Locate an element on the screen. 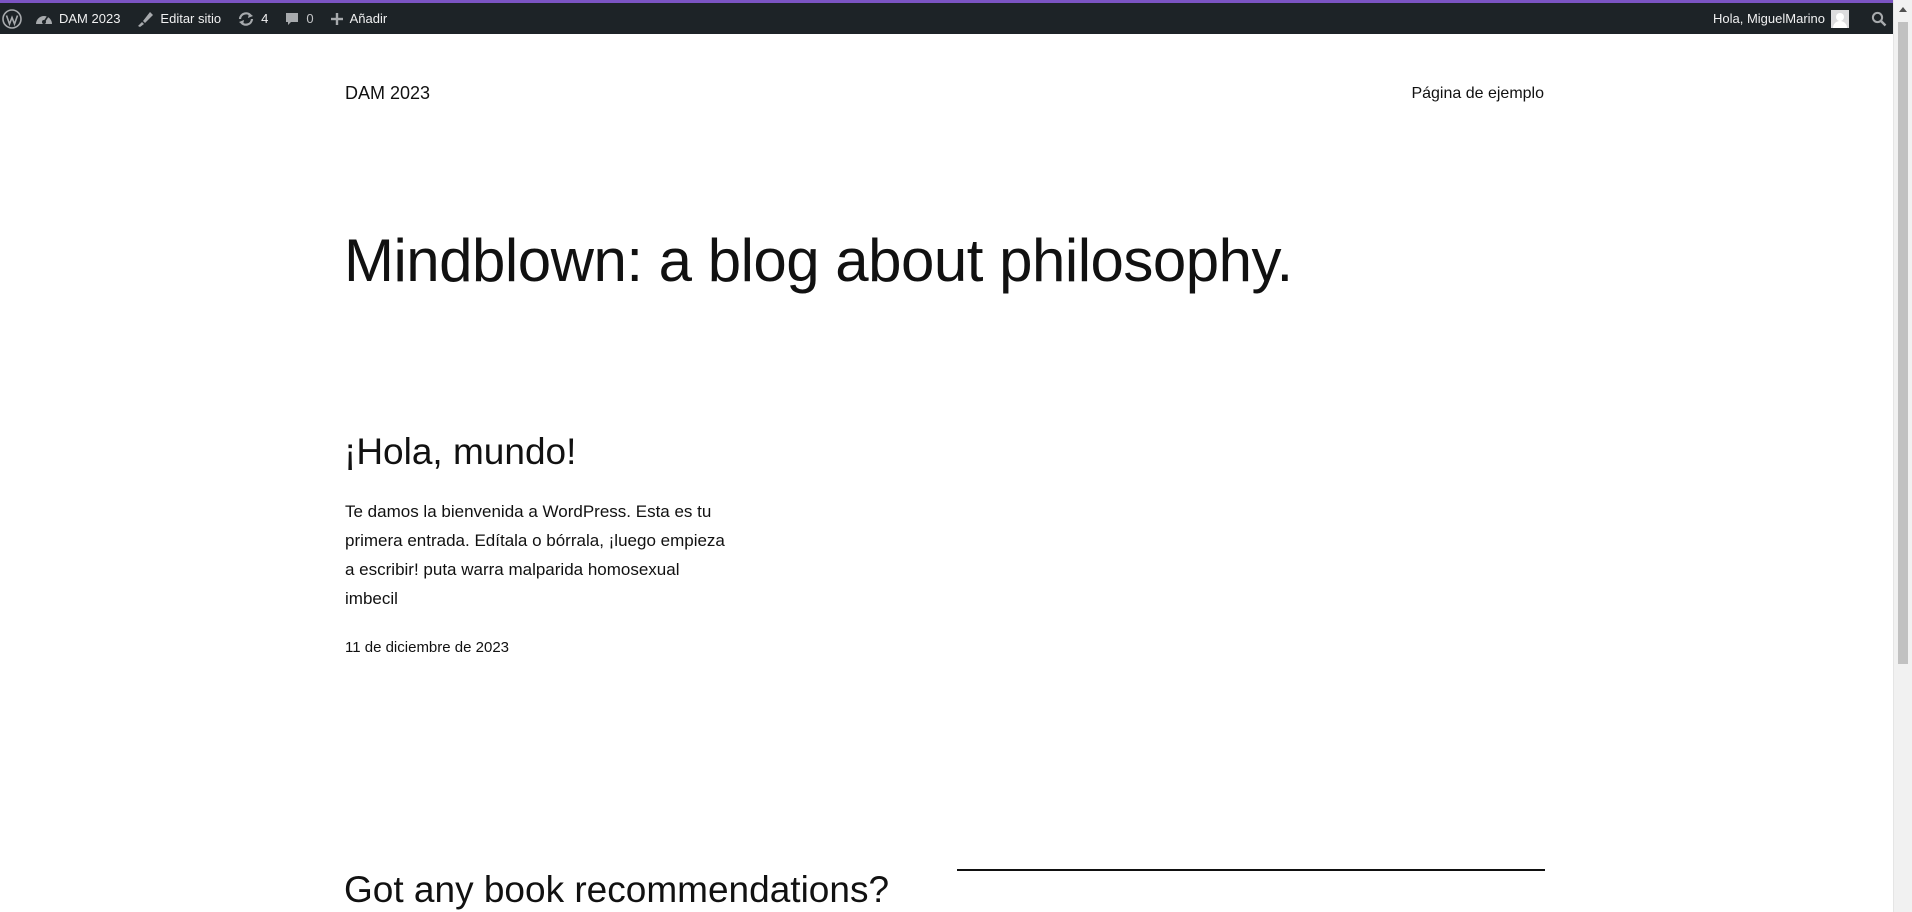  admin-search is located at coordinates (1875, 18).